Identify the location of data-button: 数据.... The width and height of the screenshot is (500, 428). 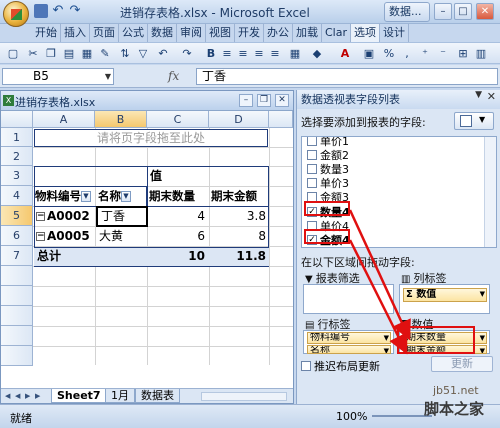
(407, 12).